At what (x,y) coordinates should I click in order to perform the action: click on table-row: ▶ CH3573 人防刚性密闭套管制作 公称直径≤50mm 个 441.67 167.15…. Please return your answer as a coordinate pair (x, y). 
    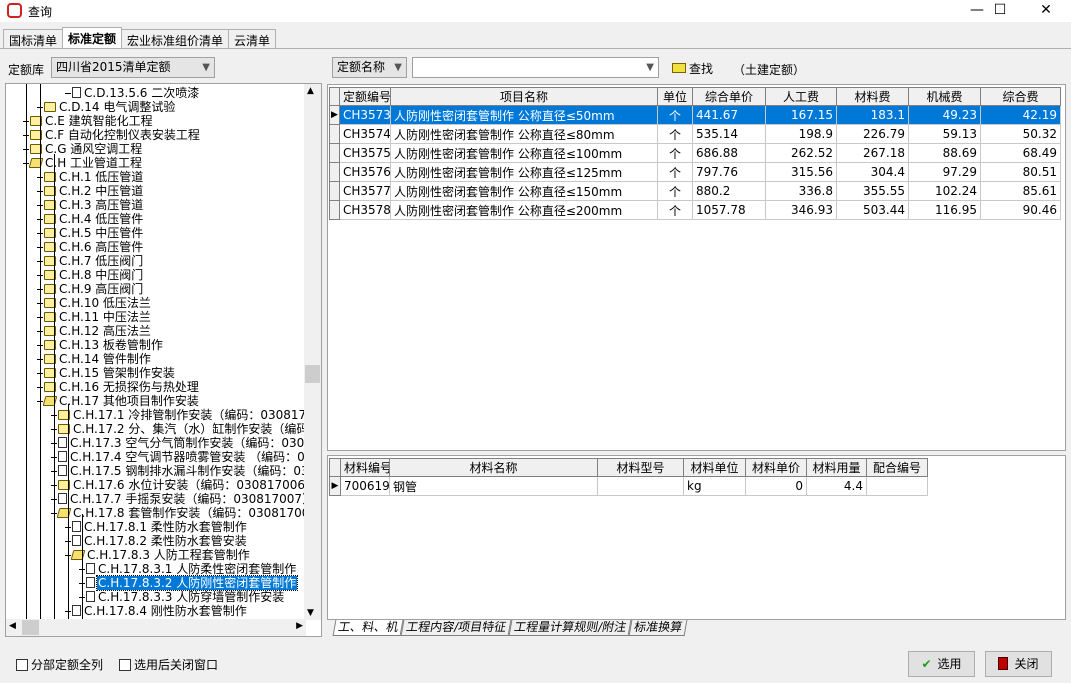
    Looking at the image, I should click on (695, 115).